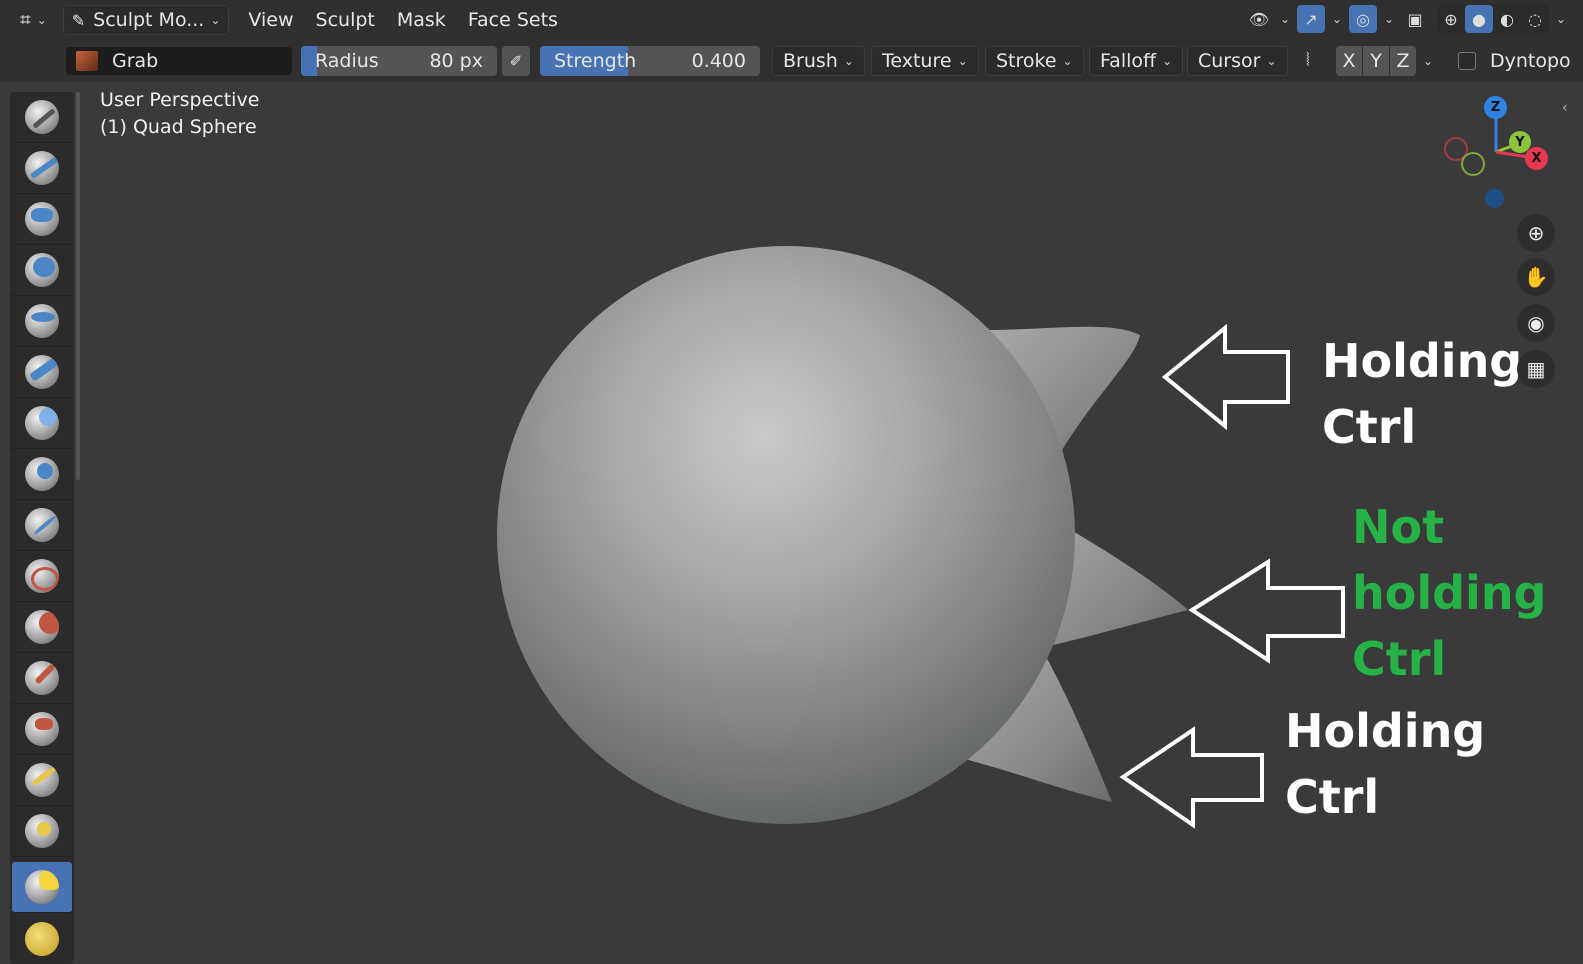 The width and height of the screenshot is (1583, 964). I want to click on gizmo-z-axis: Z, so click(1495, 107).